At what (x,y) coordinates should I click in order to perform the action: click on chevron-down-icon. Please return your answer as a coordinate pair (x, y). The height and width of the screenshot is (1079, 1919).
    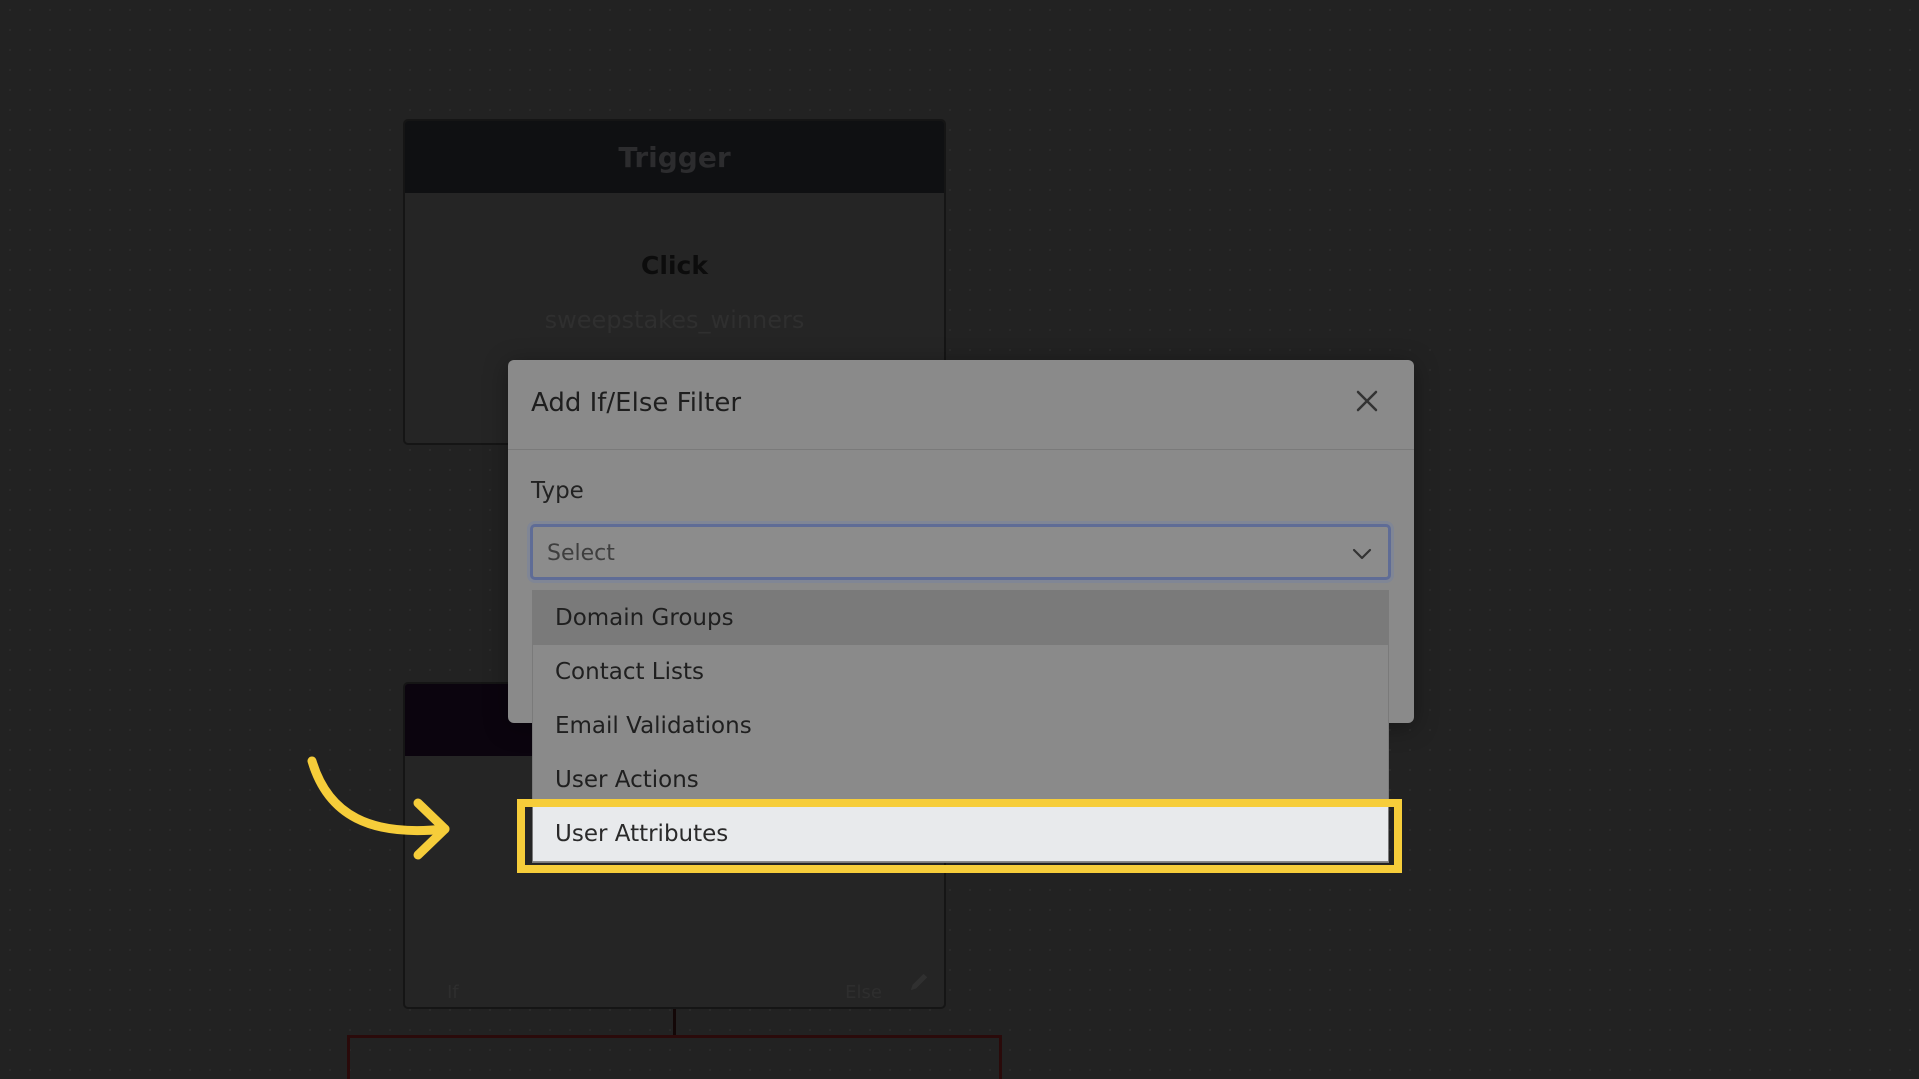
    Looking at the image, I should click on (1362, 554).